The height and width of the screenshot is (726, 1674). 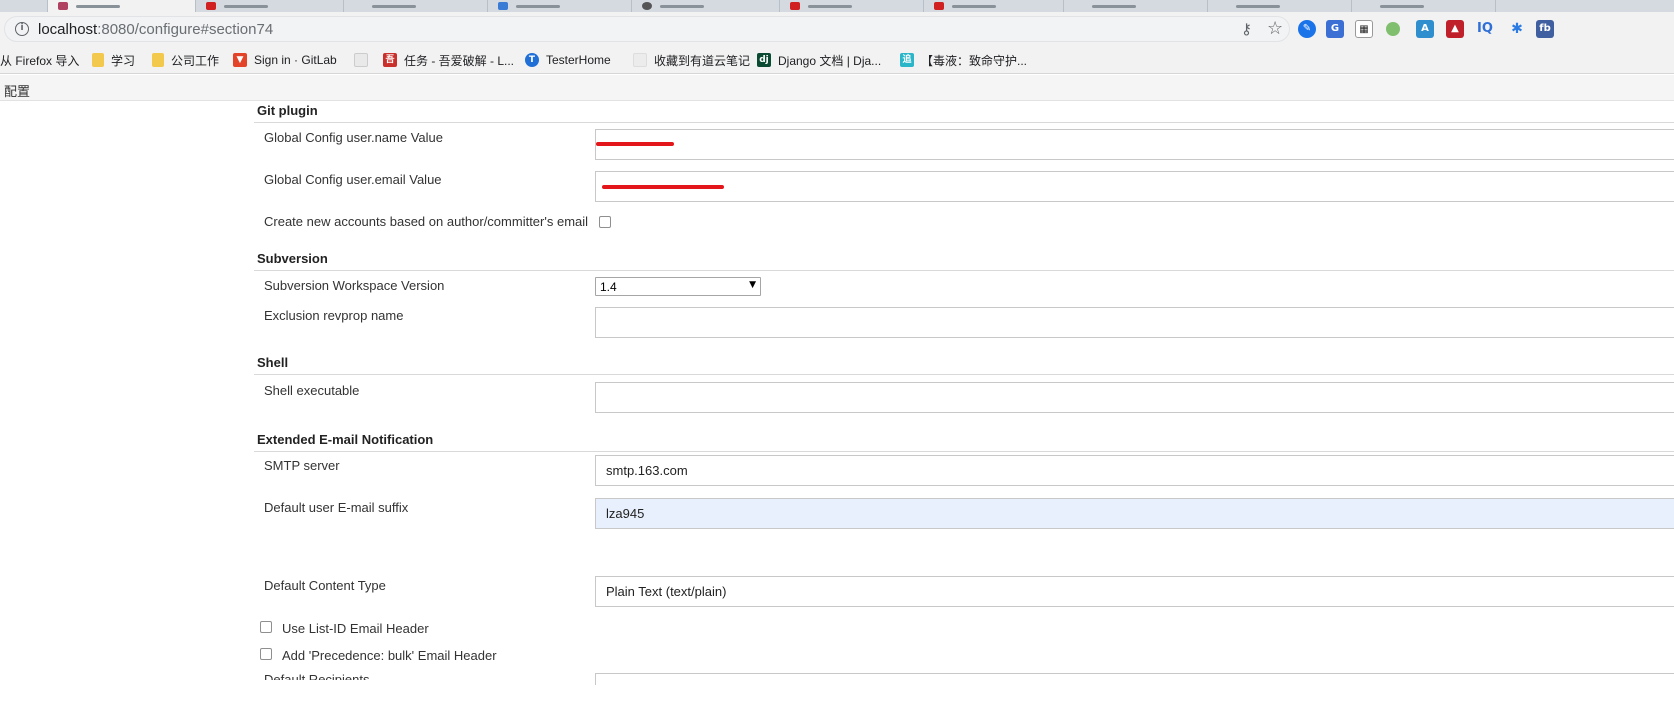 I want to click on breadcrumb-item-configure: 配置, so click(x=17, y=90).